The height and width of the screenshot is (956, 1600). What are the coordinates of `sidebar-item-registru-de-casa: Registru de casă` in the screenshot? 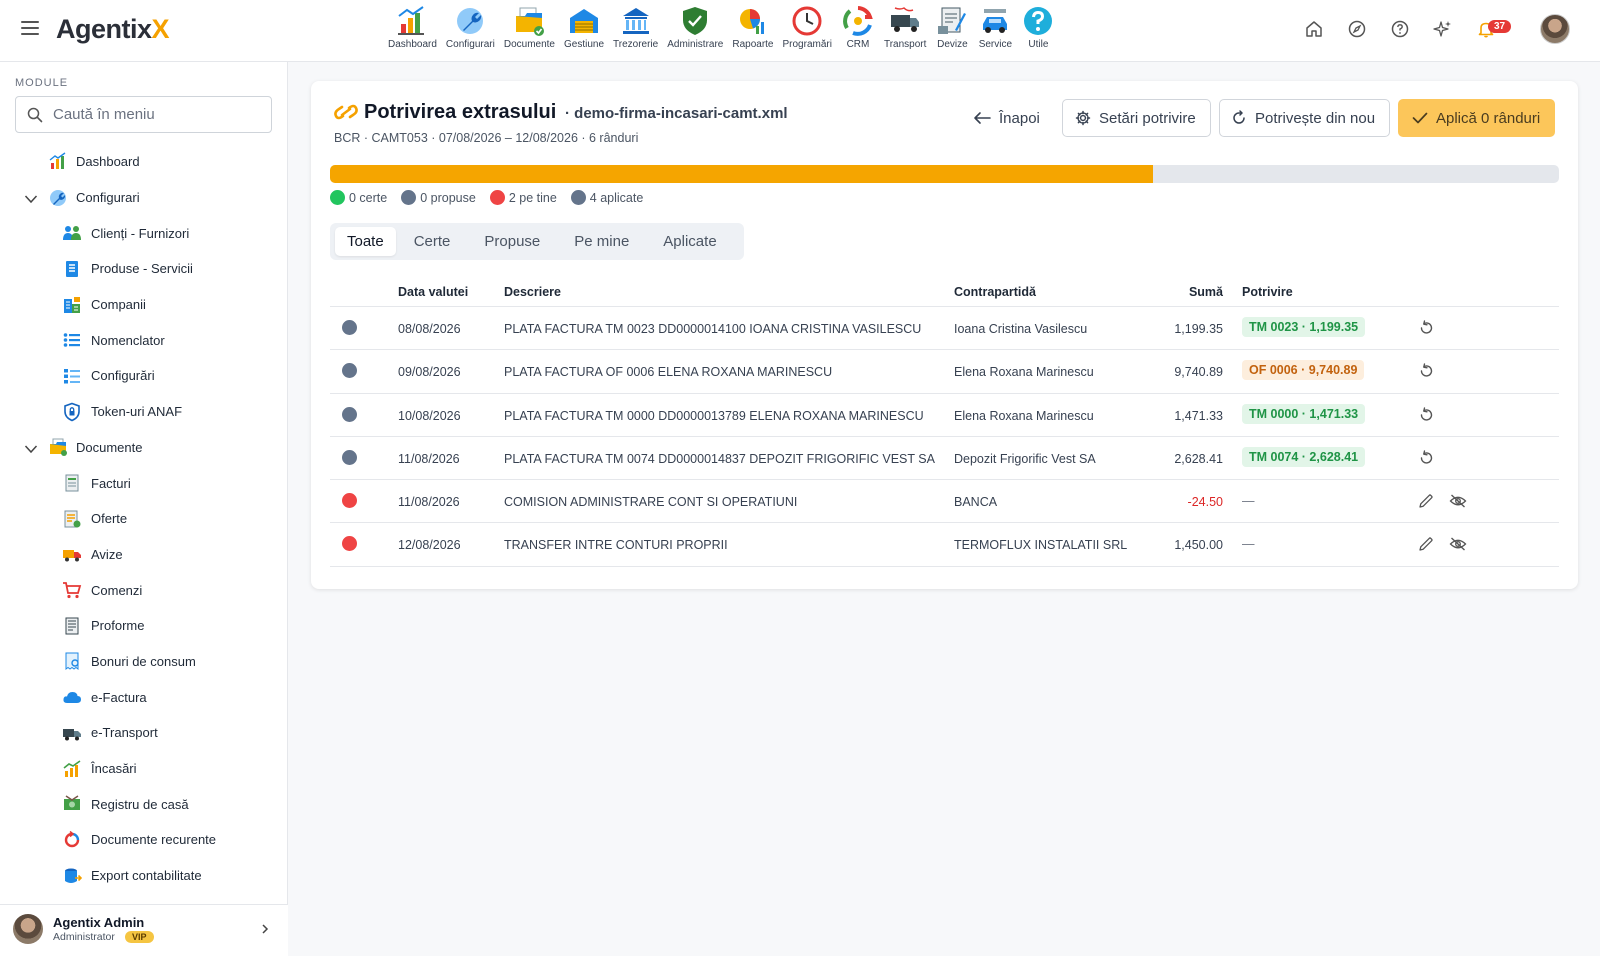 It's located at (144, 804).